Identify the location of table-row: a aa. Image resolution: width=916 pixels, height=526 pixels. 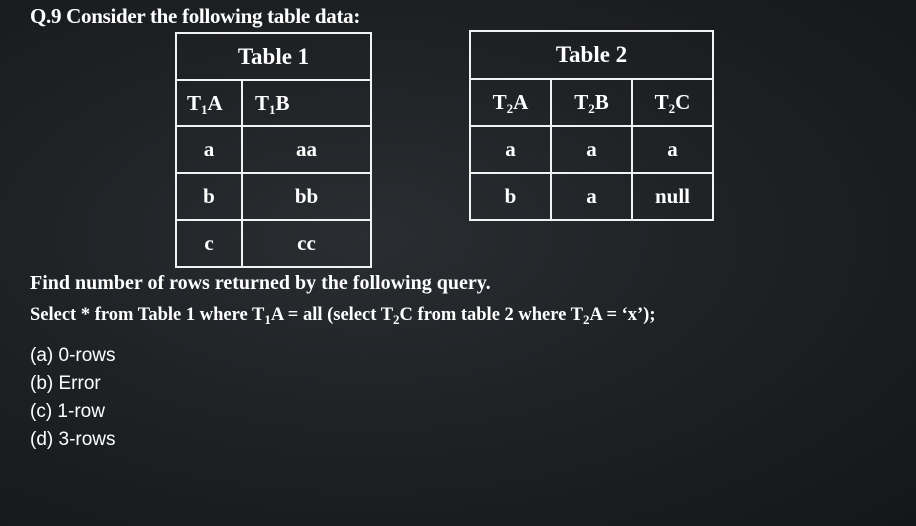
(273, 149).